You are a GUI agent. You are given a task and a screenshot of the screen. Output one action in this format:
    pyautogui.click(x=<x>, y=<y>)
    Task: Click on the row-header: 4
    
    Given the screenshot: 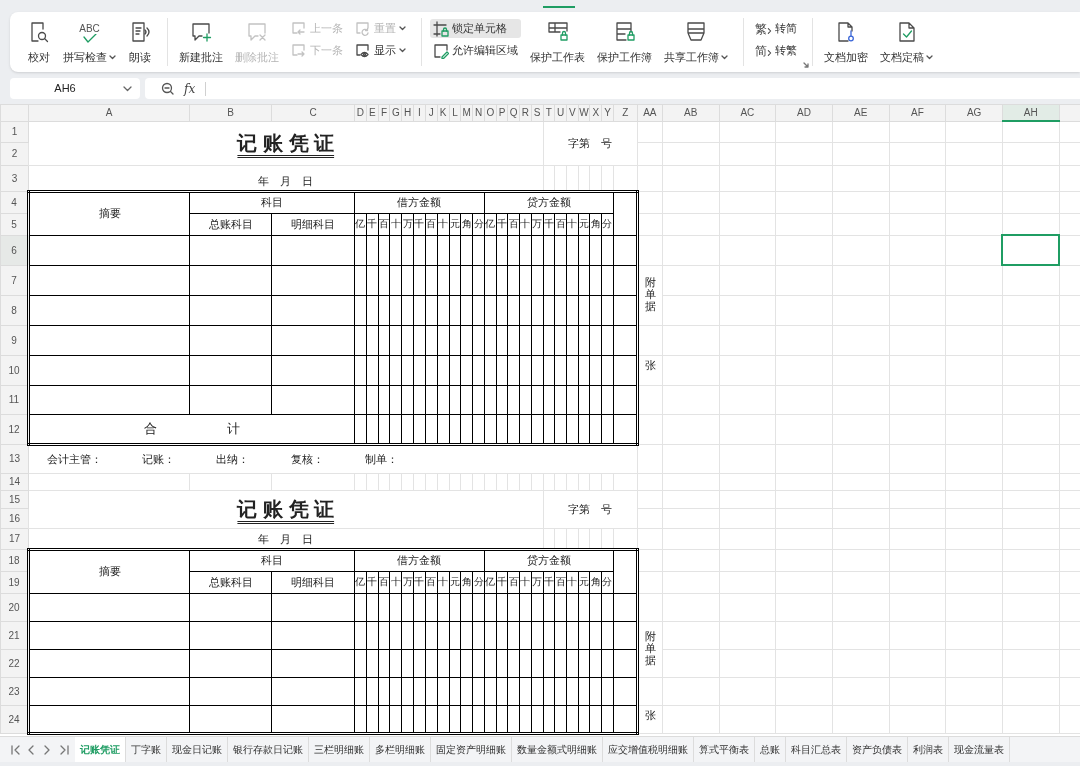 What is the action you would take?
    pyautogui.click(x=14, y=202)
    